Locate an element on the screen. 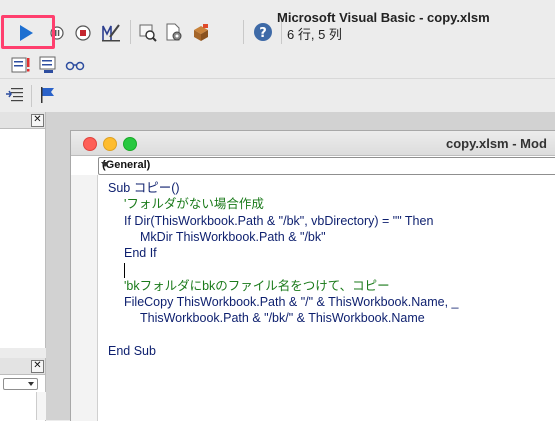  object-select: (General) is located at coordinates (326, 166).